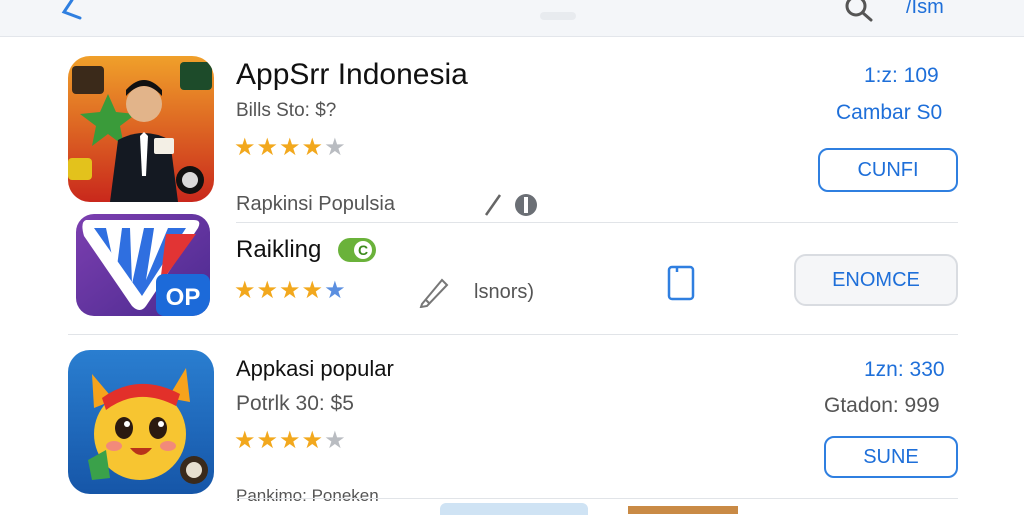 This screenshot has height=515, width=1024. I want to click on app-meta-version: 1:z: 109, so click(901, 75).